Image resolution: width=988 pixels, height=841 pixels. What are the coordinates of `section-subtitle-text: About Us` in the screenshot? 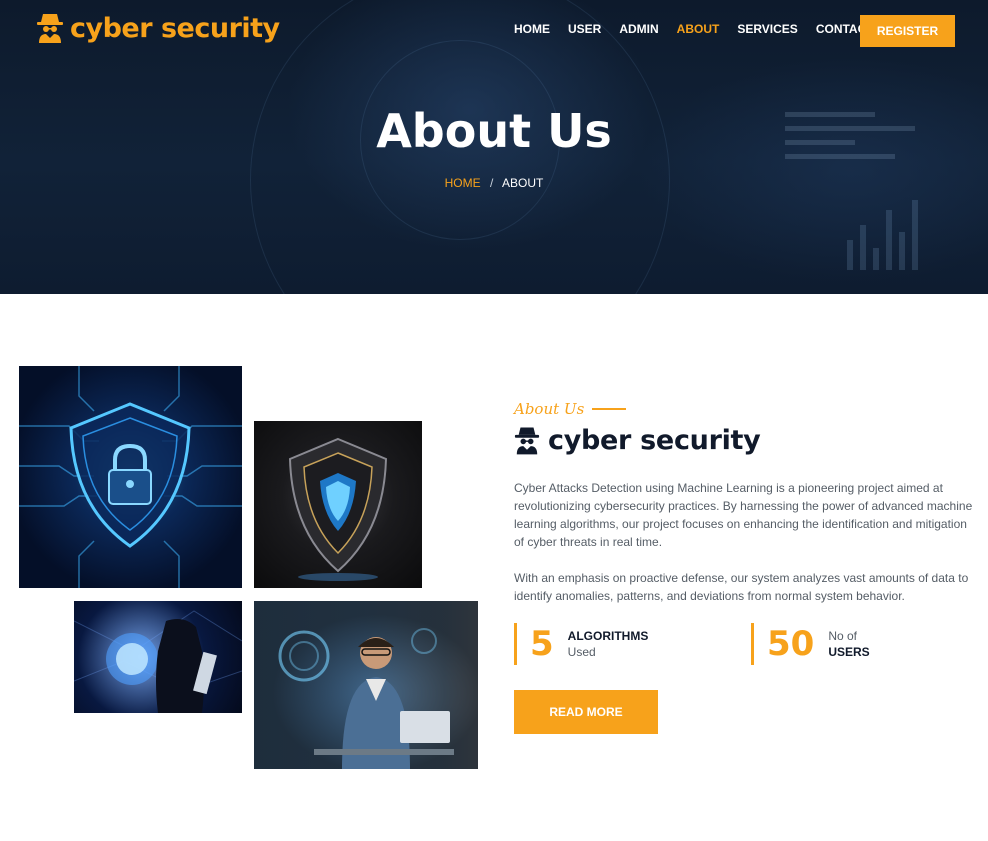 It's located at (549, 409).